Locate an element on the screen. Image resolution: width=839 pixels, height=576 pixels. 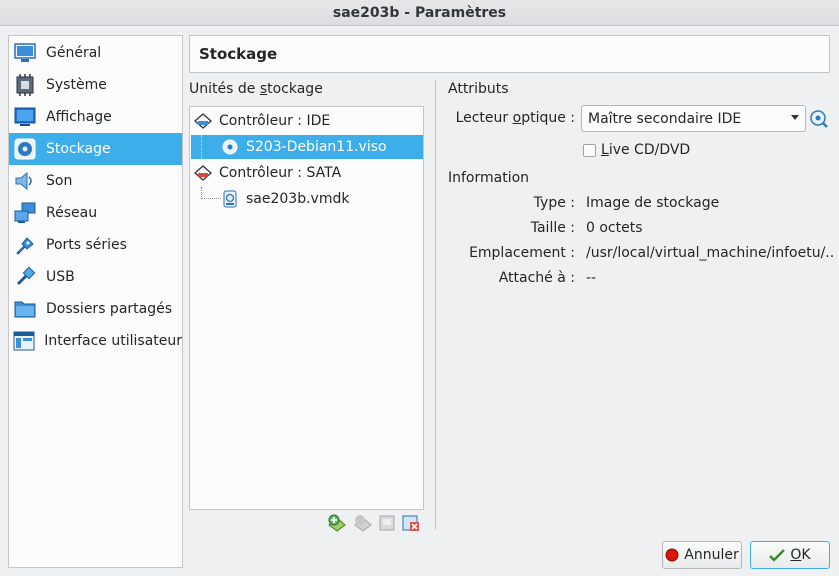
add-controller-icon is located at coordinates (337, 523).